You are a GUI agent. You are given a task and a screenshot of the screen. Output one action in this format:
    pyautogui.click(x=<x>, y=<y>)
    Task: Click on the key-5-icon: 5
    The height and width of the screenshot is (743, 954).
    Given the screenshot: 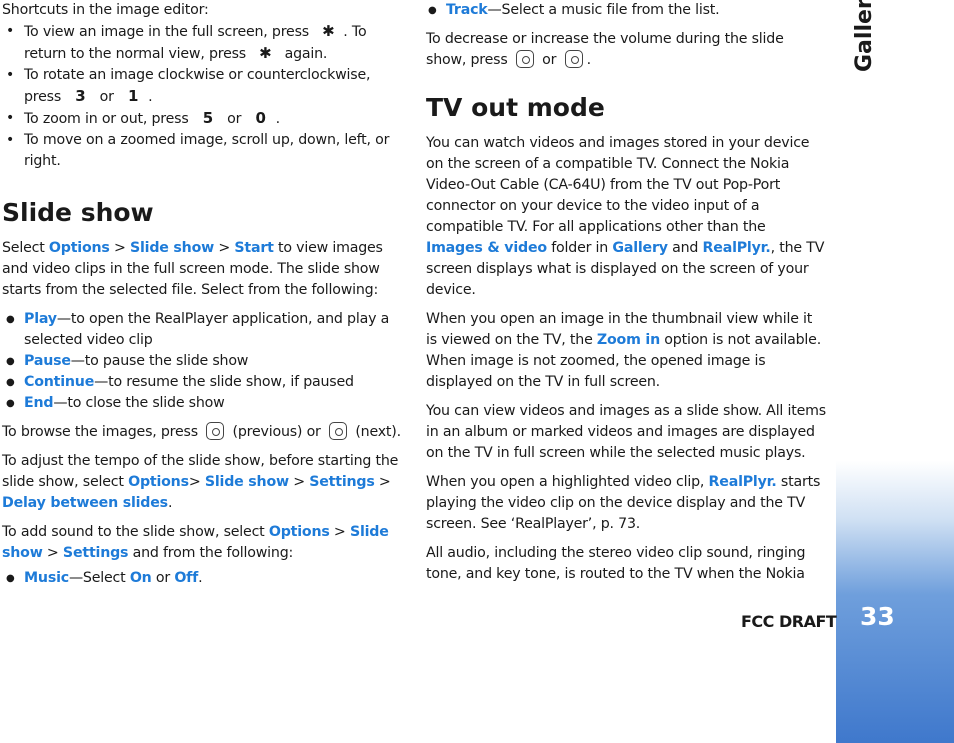 What is the action you would take?
    pyautogui.click(x=207, y=118)
    